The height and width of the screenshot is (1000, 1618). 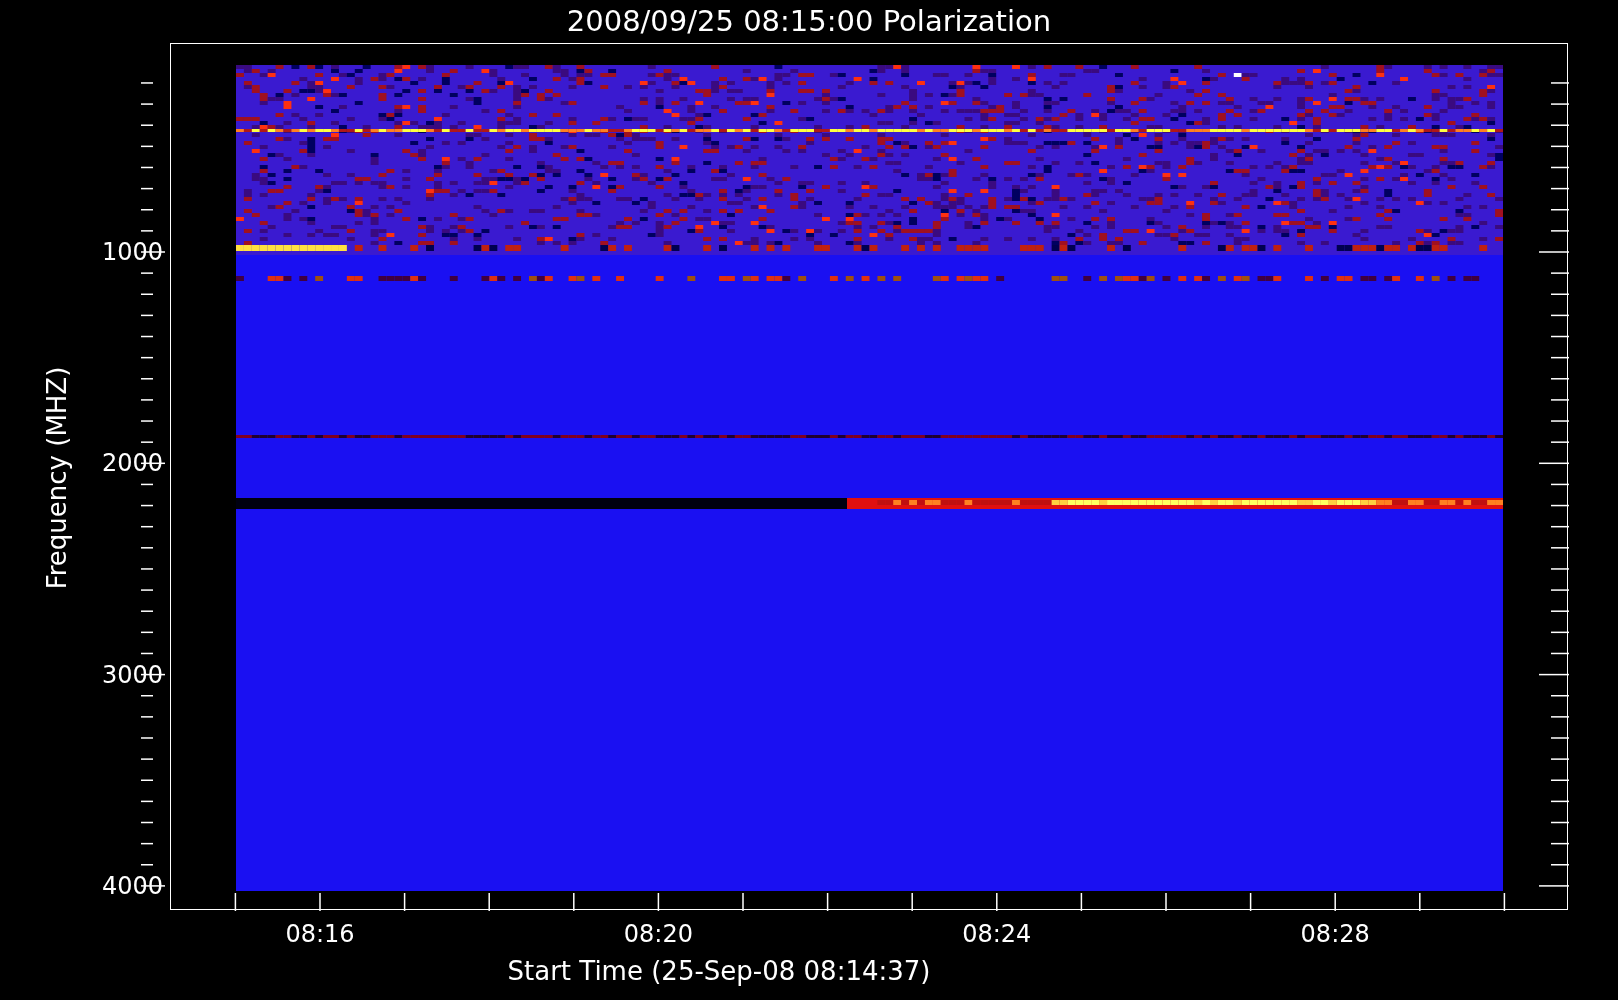 What do you see at coordinates (997, 934) in the screenshot?
I see `tick-label: 08:24` at bounding box center [997, 934].